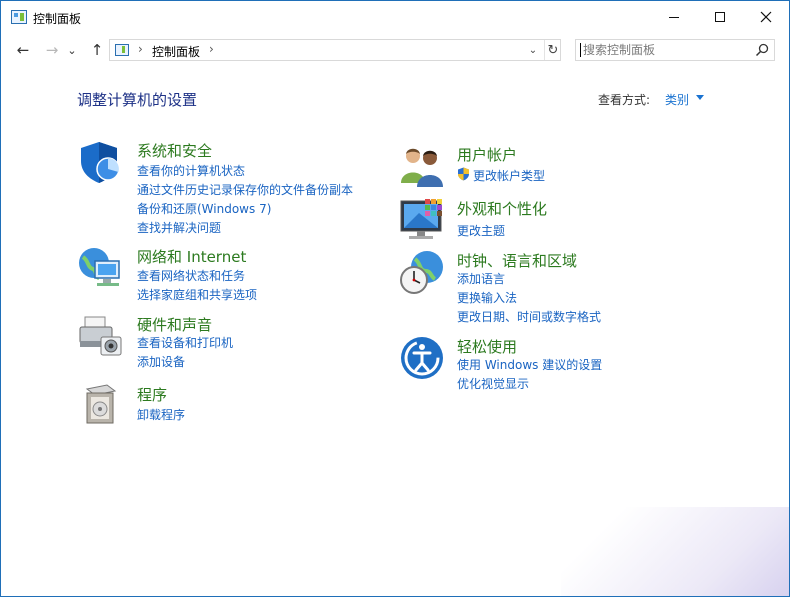 This screenshot has height=597, width=790. Describe the element at coordinates (197, 294) in the screenshot. I see `link-homegroup-sharing: 选择家庭组和共享选项` at that location.